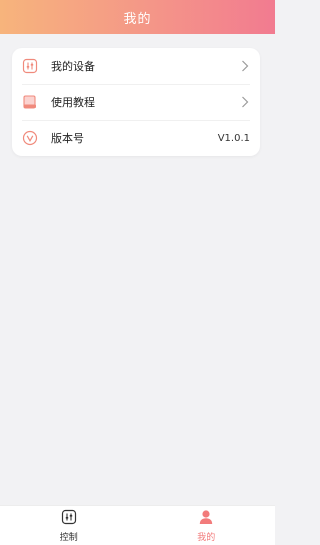 This screenshot has width=320, height=545. Describe the element at coordinates (206, 537) in the screenshot. I see `tab-label: 我的` at that location.